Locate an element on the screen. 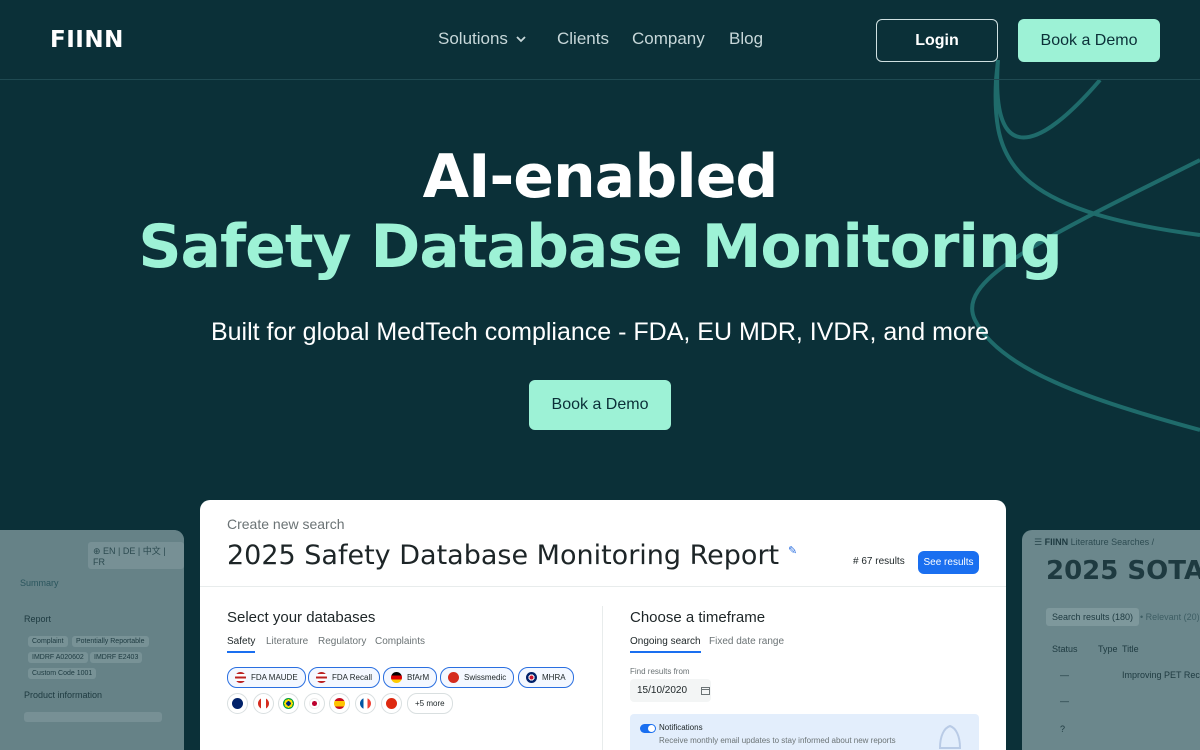  hero-heading-line2: Safety Database Monitoring is located at coordinates (600, 247).